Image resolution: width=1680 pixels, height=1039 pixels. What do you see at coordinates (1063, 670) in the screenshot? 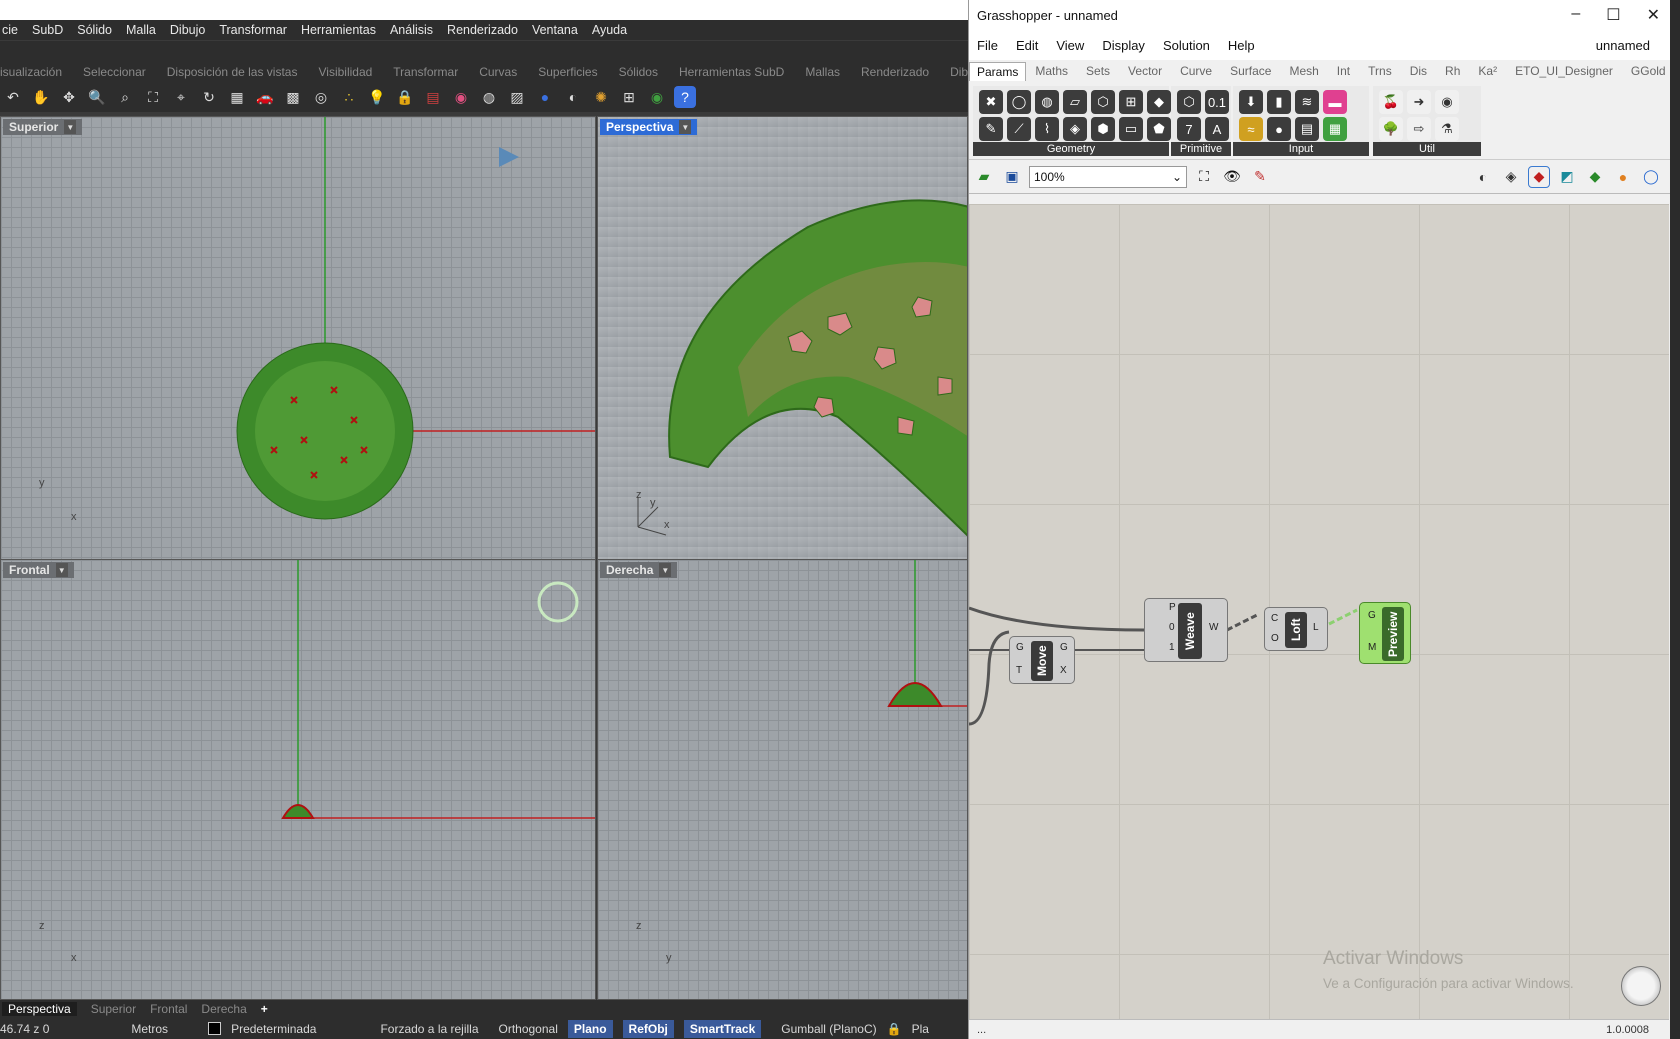
I see `output-port: X` at bounding box center [1063, 670].